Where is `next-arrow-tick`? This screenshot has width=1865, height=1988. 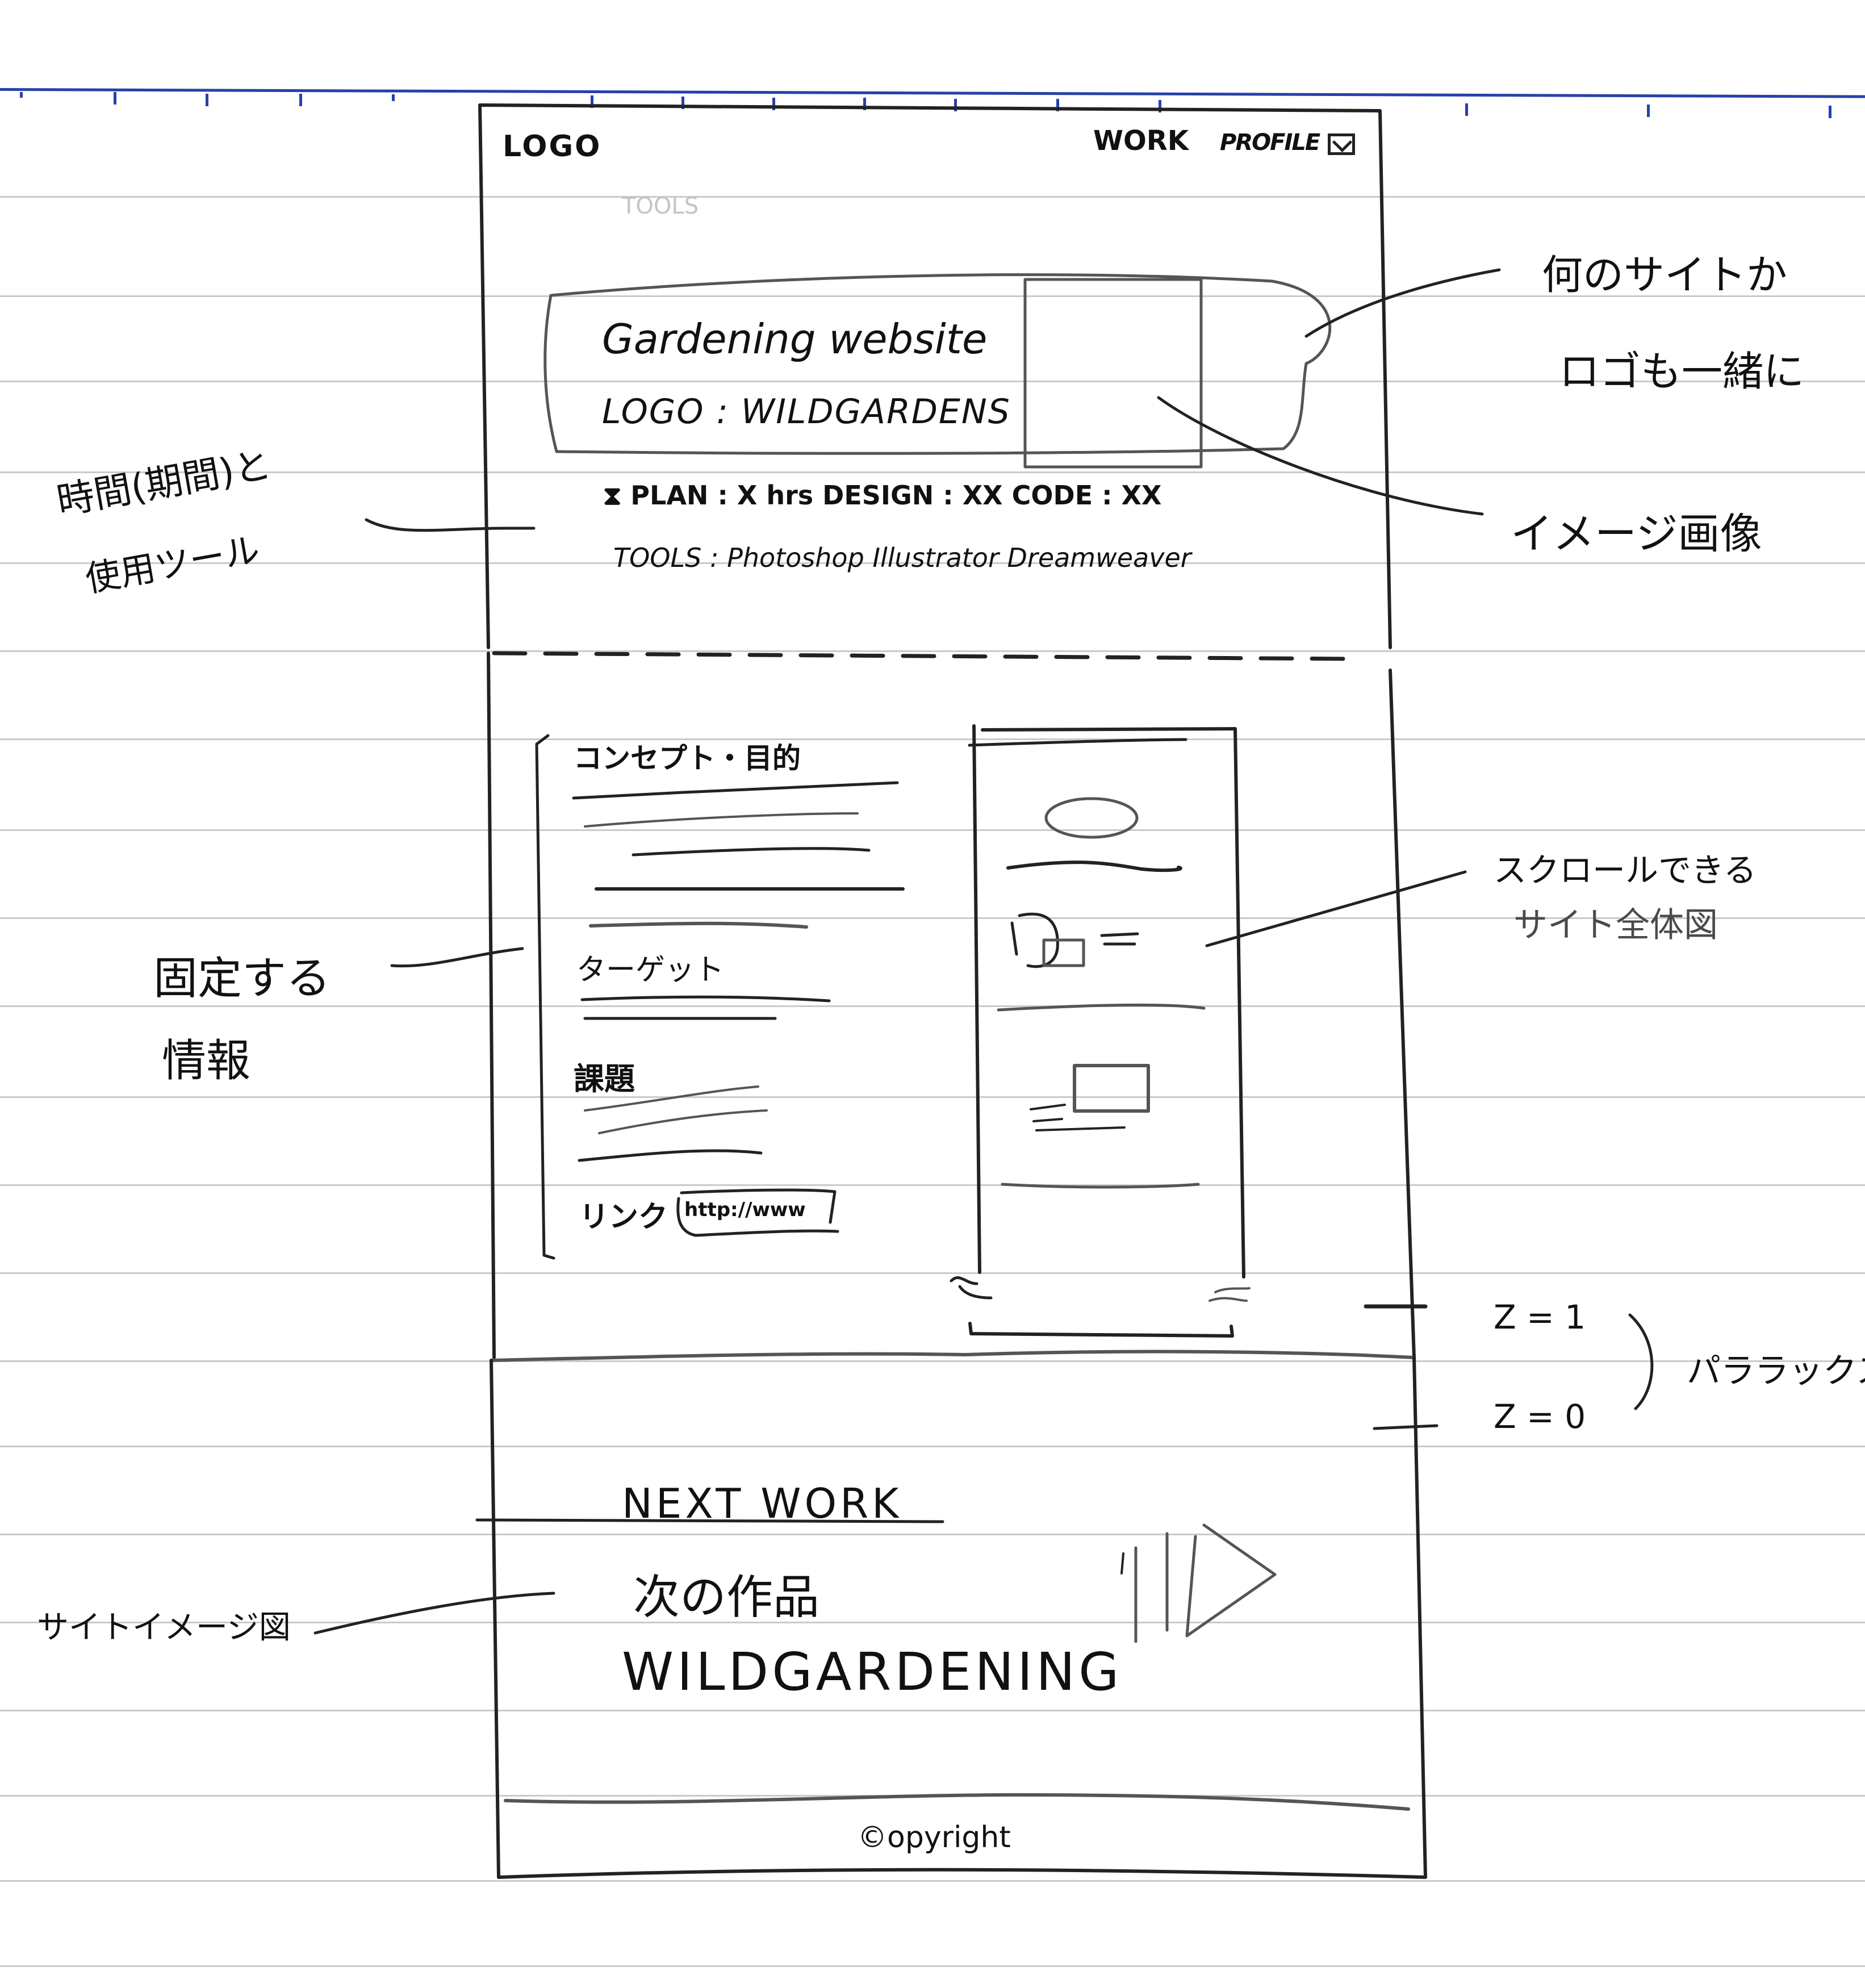 next-arrow-tick is located at coordinates (1122, 1563).